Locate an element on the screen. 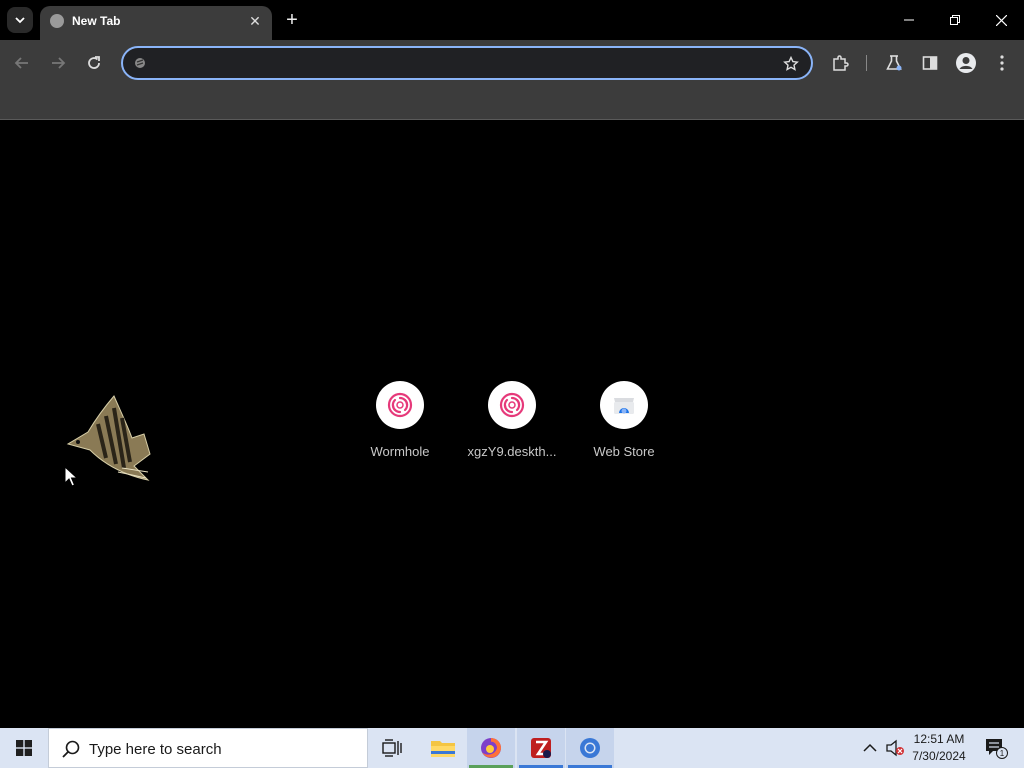 The width and height of the screenshot is (1024, 768). filezilla-icon is located at coordinates (541, 748).